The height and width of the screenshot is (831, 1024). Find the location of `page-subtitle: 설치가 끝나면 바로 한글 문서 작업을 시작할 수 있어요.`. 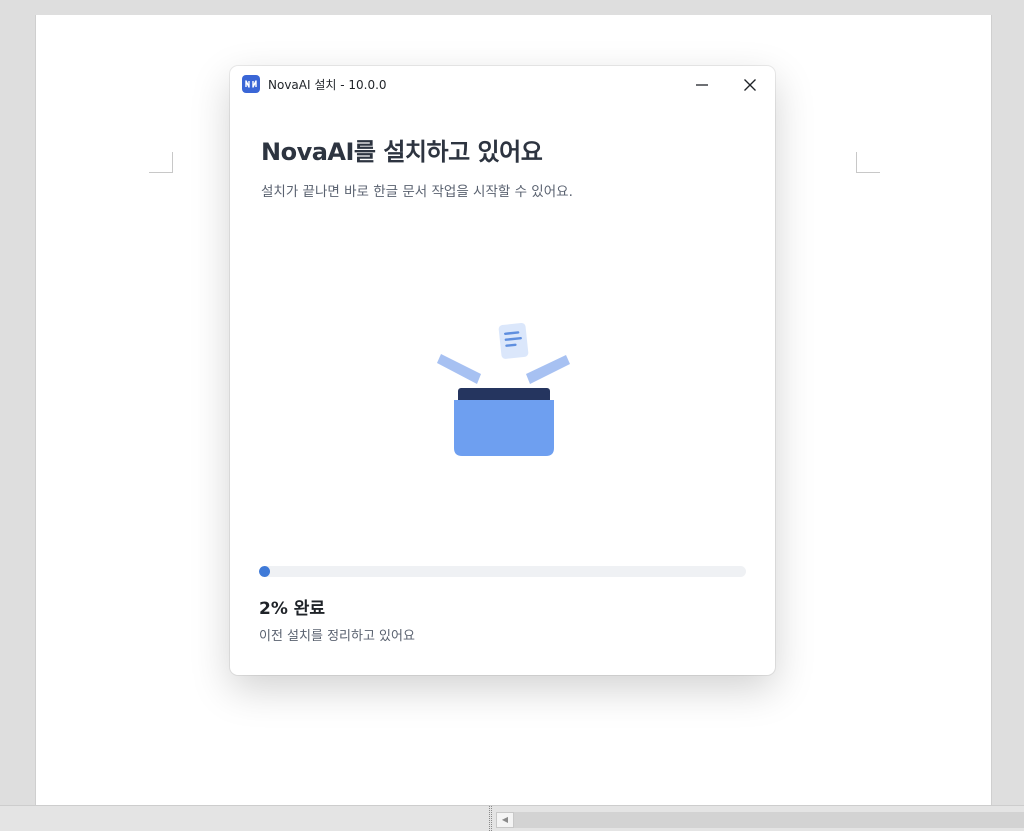

page-subtitle: 설치가 끝나면 바로 한글 문서 작업을 시작할 수 있어요. is located at coordinates (417, 192).